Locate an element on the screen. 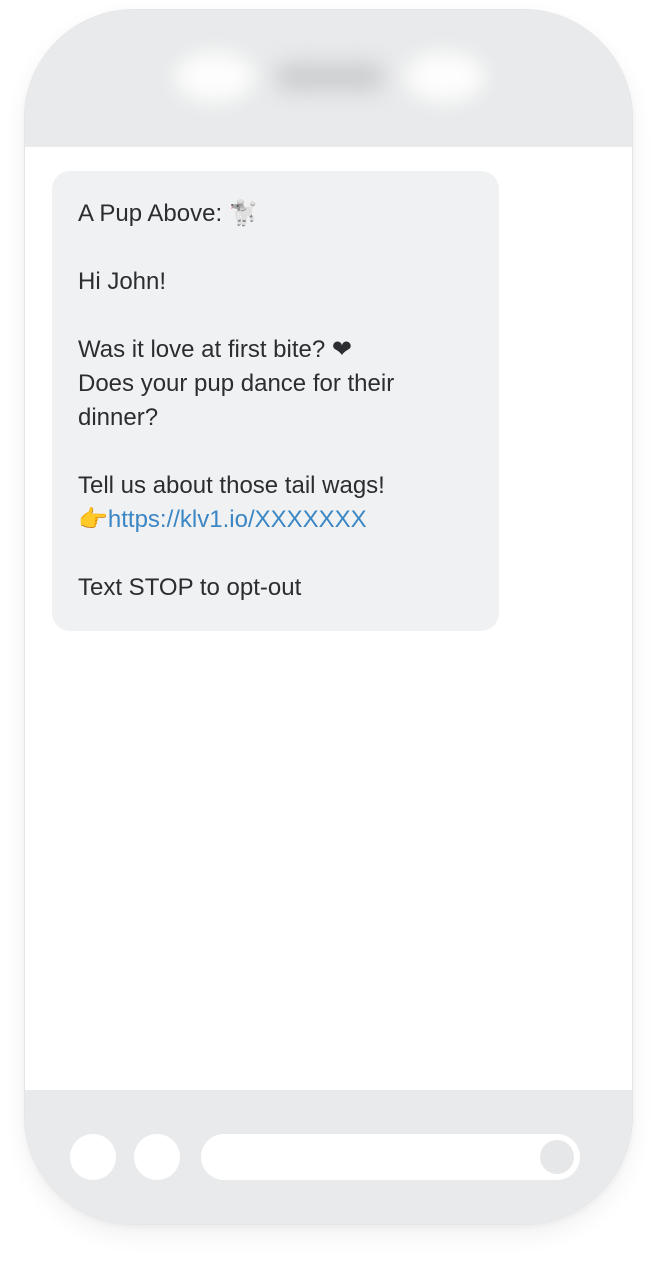 This screenshot has width=657, height=1266. message-greeting: Hi John! is located at coordinates (122, 281).